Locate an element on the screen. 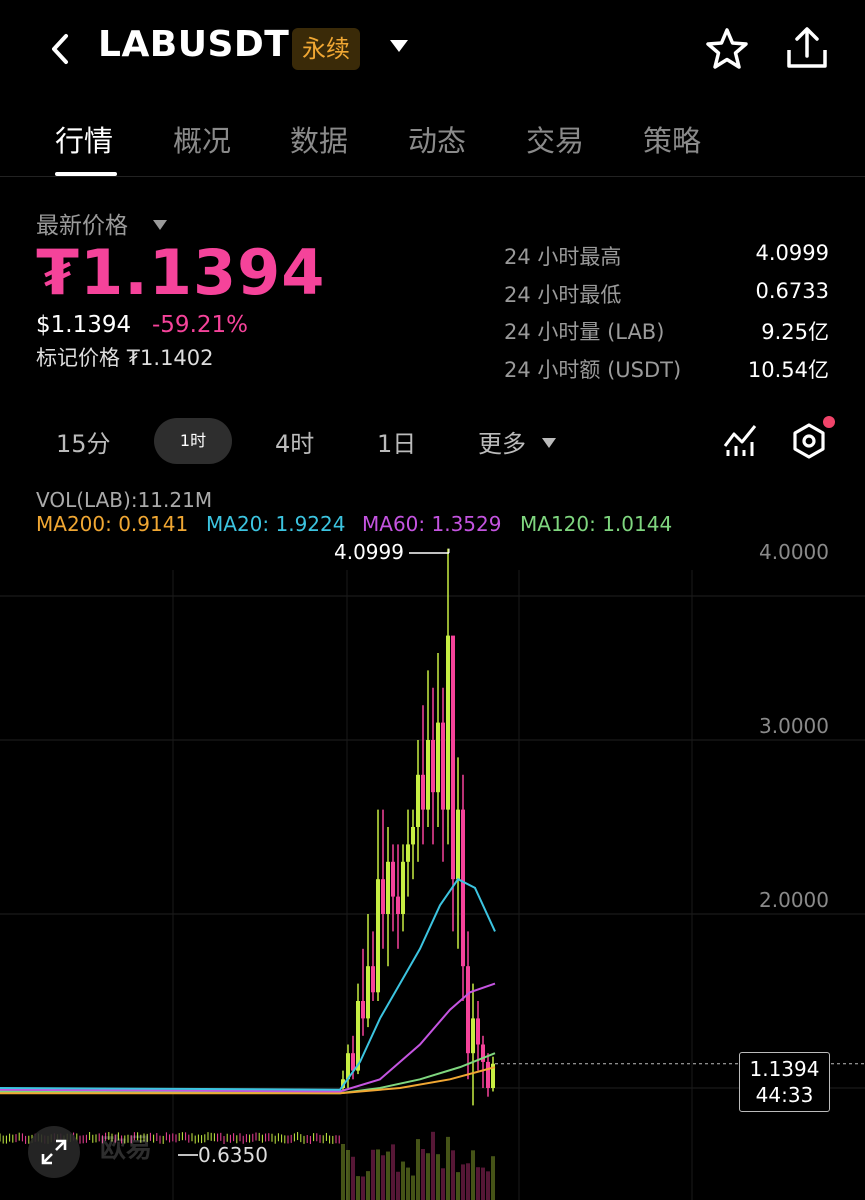 The height and width of the screenshot is (1200, 865). interval-more: 更多 is located at coordinates (502, 441).